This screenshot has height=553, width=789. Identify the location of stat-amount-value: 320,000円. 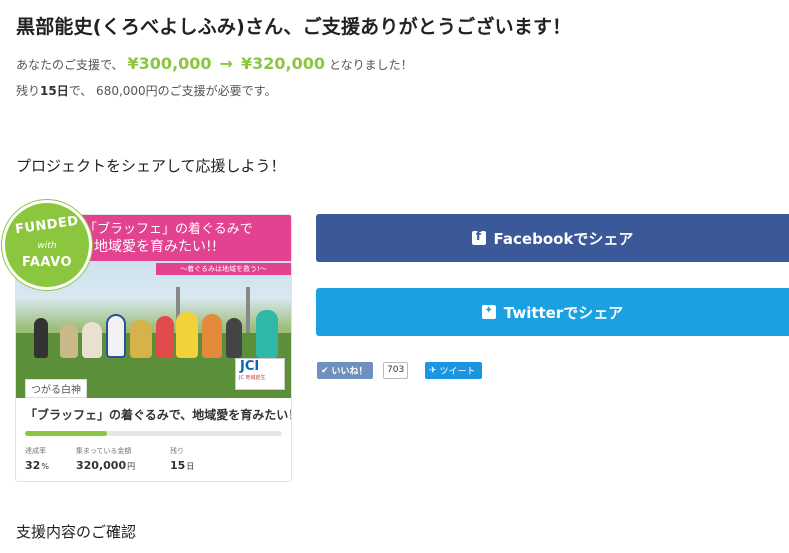
(105, 465).